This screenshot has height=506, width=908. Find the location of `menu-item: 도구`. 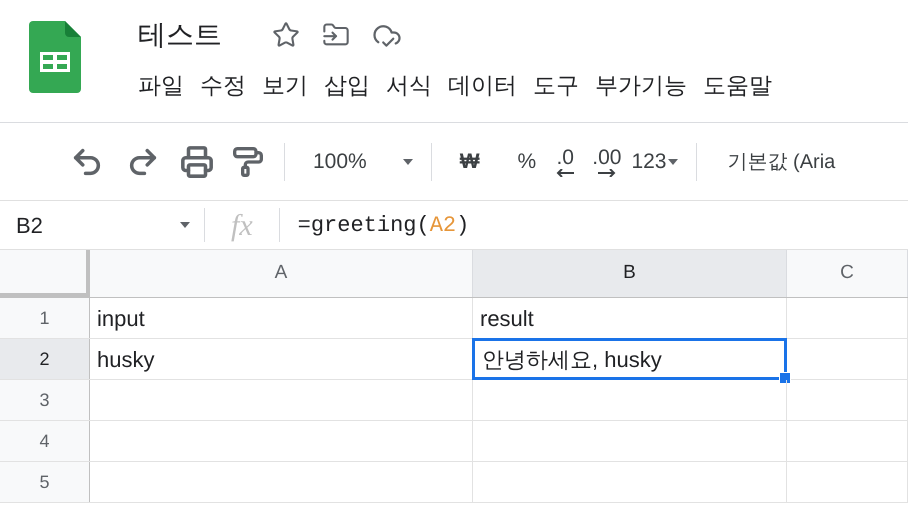

menu-item: 도구 is located at coordinates (556, 85).